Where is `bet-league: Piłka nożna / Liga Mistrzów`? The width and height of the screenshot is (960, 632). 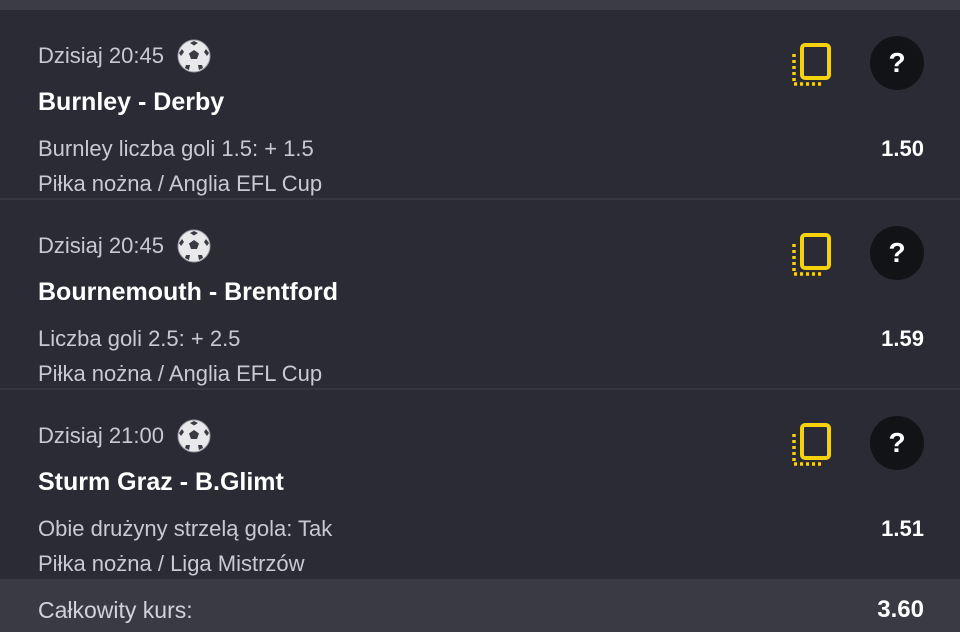
bet-league: Piłka nożna / Liga Mistrzów is located at coordinates (171, 563).